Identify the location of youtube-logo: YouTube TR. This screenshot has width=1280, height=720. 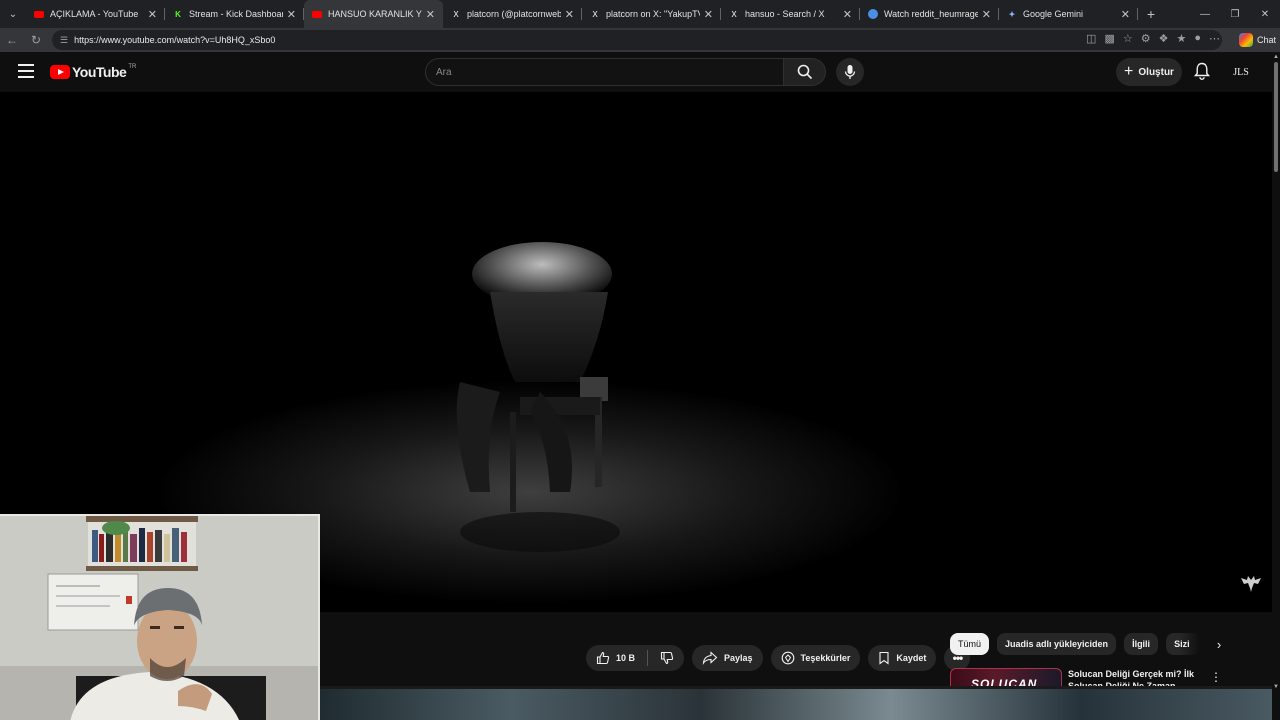
(93, 72).